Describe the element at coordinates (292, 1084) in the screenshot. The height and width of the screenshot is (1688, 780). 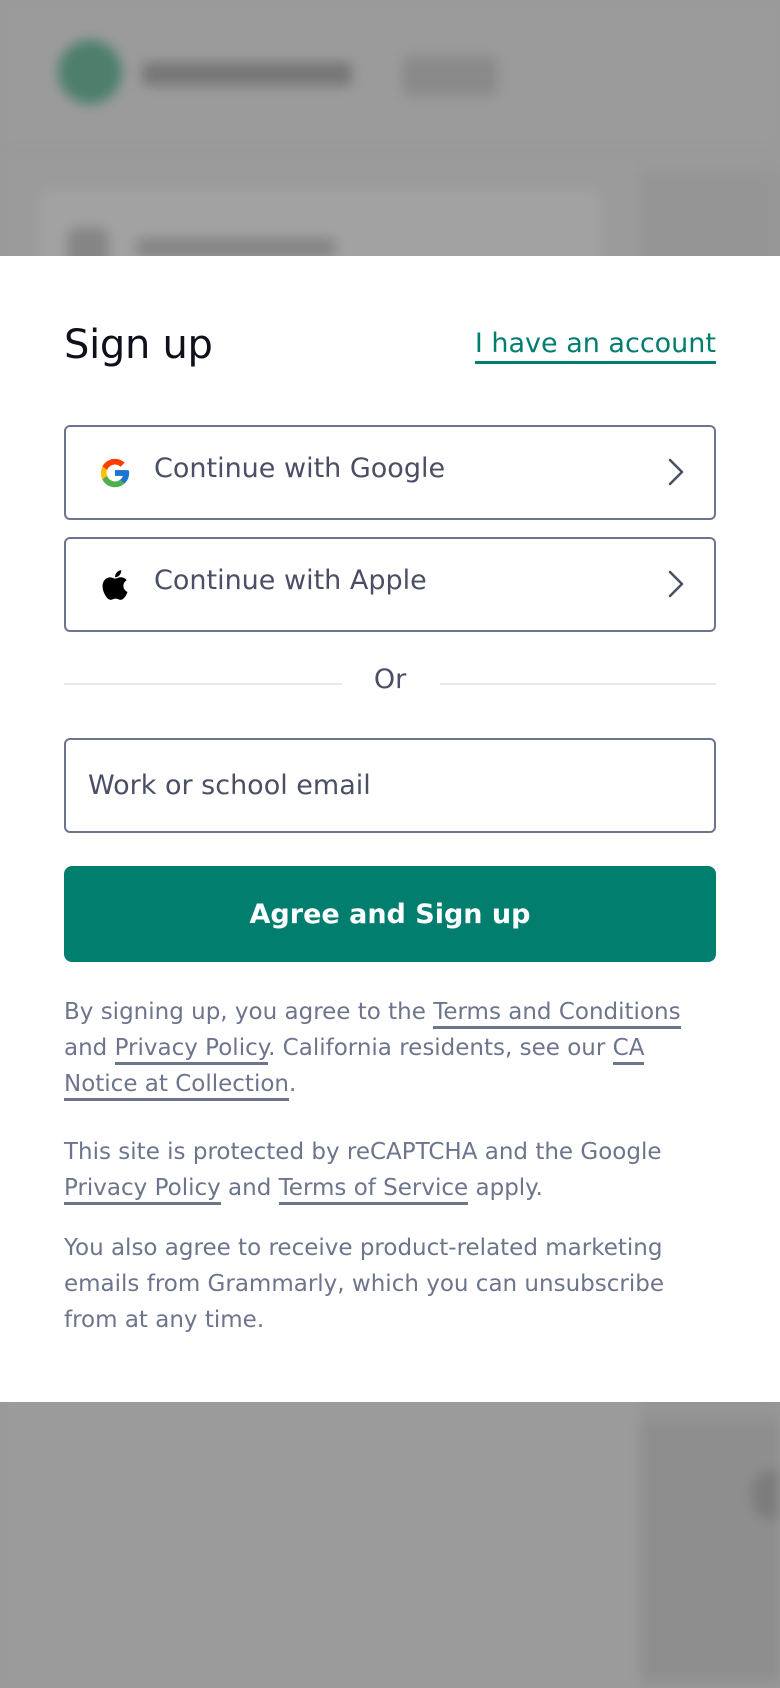
I see `terms-suffix: .` at that location.